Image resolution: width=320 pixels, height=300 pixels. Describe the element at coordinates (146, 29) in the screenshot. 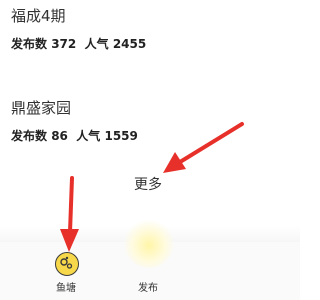

I see `community-item-fucheng: 福成4期 发布数 372 人气 2455` at that location.